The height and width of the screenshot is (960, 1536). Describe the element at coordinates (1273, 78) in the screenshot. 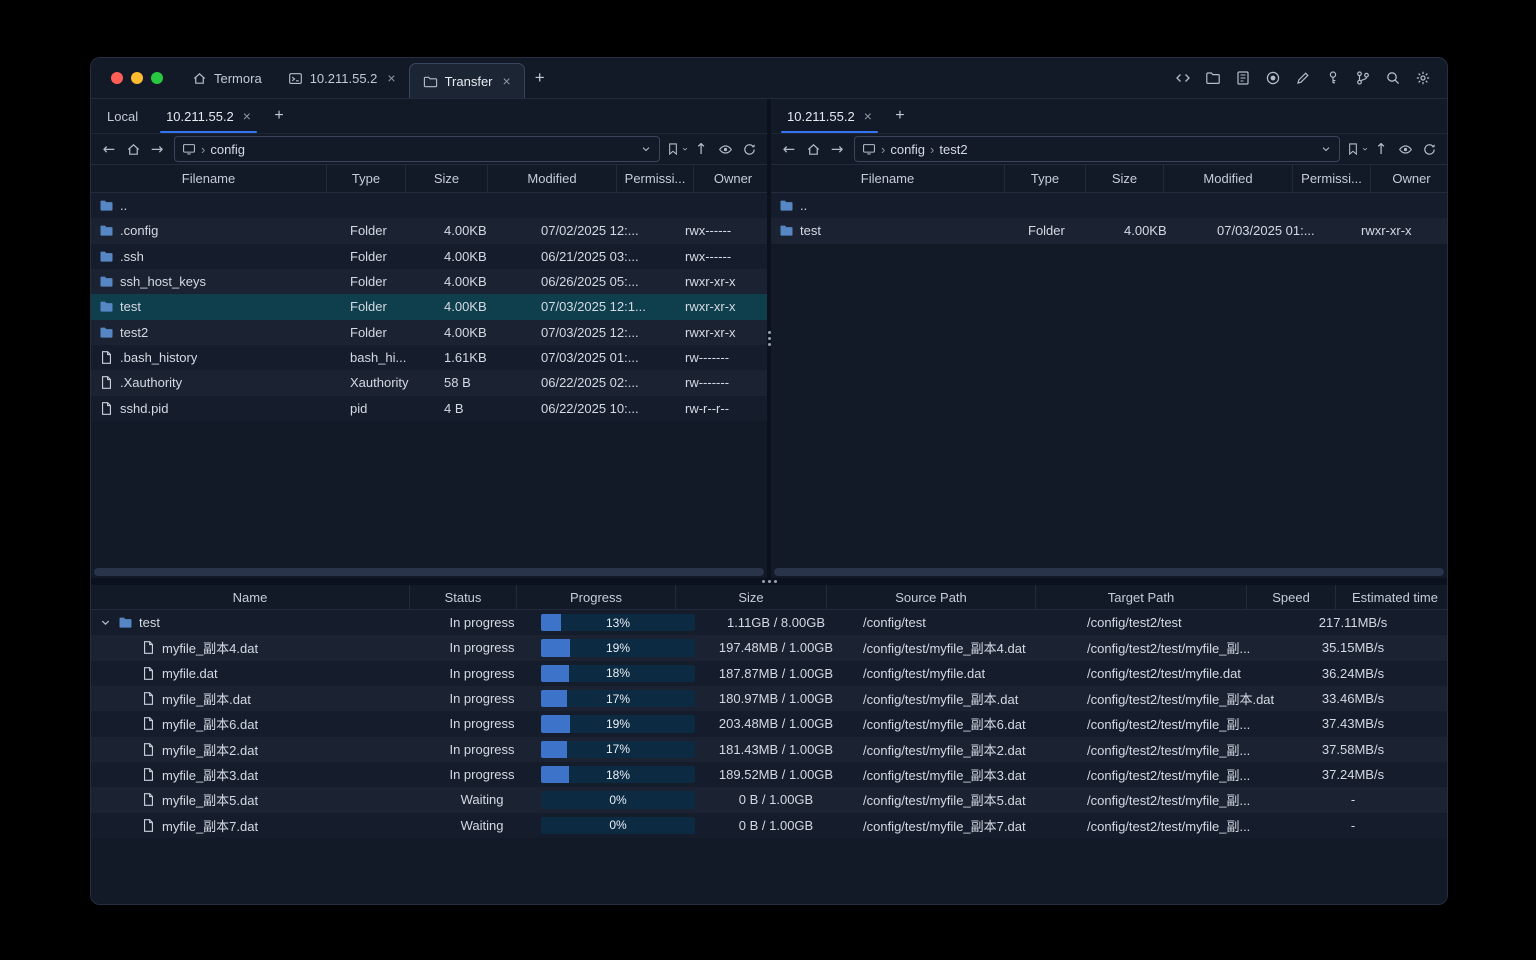

I see `record-button` at that location.